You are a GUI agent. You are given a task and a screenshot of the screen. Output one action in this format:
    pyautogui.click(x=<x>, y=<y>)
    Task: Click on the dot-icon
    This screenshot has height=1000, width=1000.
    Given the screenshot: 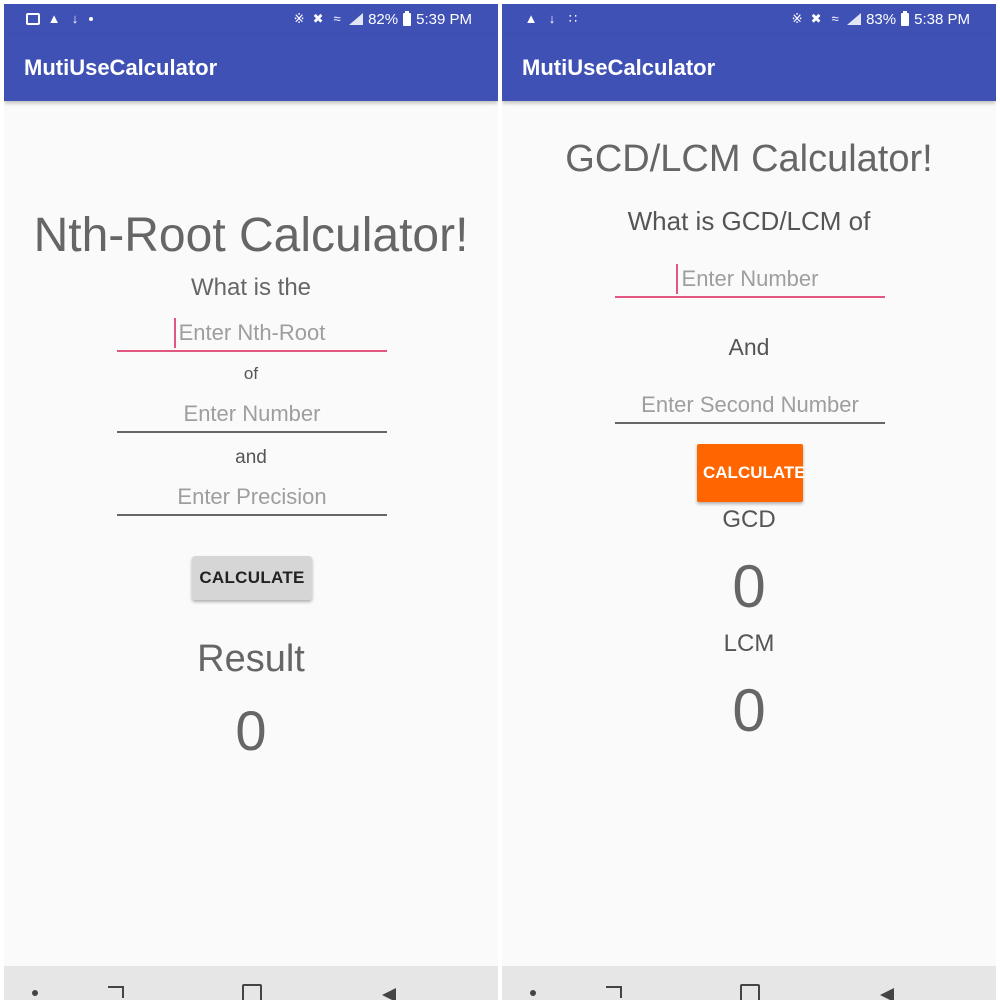 What is the action you would take?
    pyautogui.click(x=91, y=19)
    